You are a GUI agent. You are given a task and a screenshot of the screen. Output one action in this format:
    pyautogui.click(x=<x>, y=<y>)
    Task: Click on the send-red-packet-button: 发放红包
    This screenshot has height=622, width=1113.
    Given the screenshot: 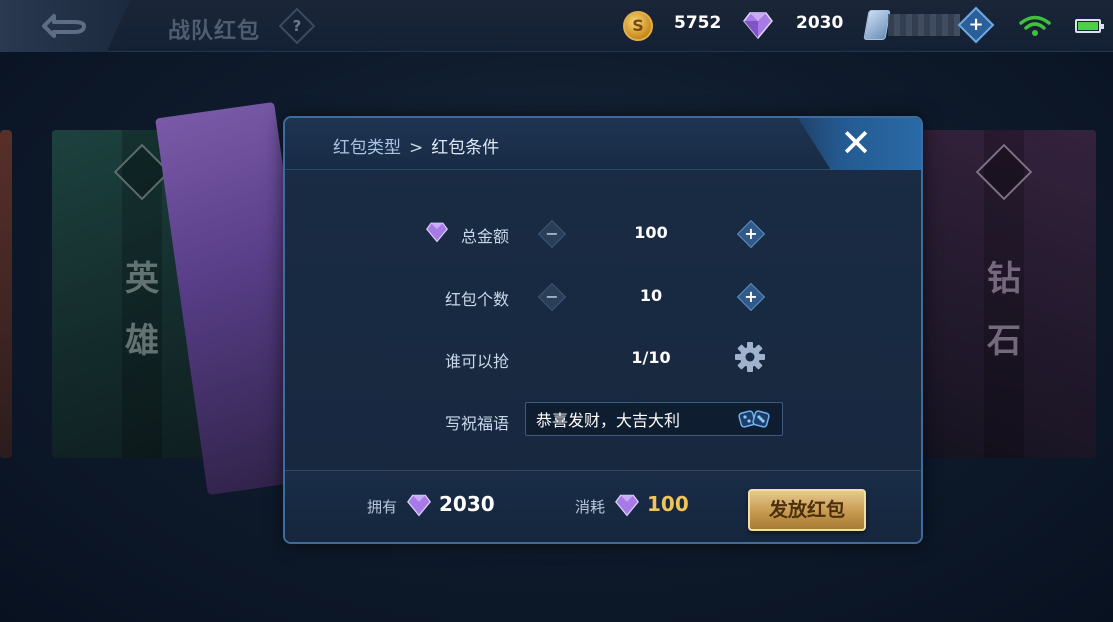 What is the action you would take?
    pyautogui.click(x=807, y=510)
    